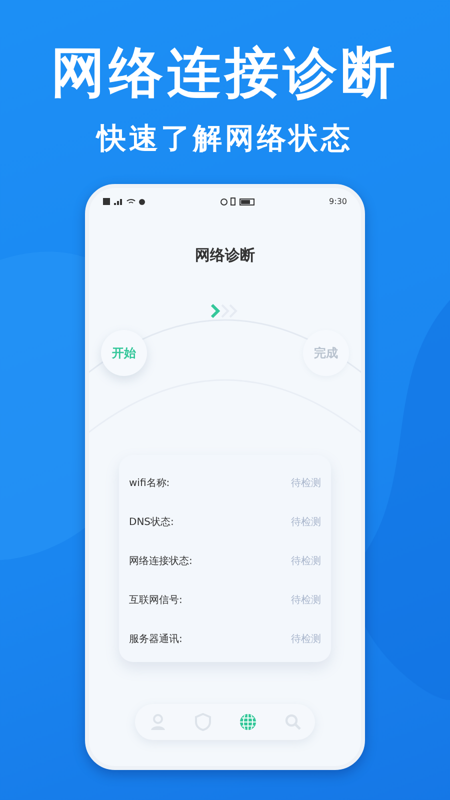 The height and width of the screenshot is (800, 450). I want to click on person-icon, so click(157, 722).